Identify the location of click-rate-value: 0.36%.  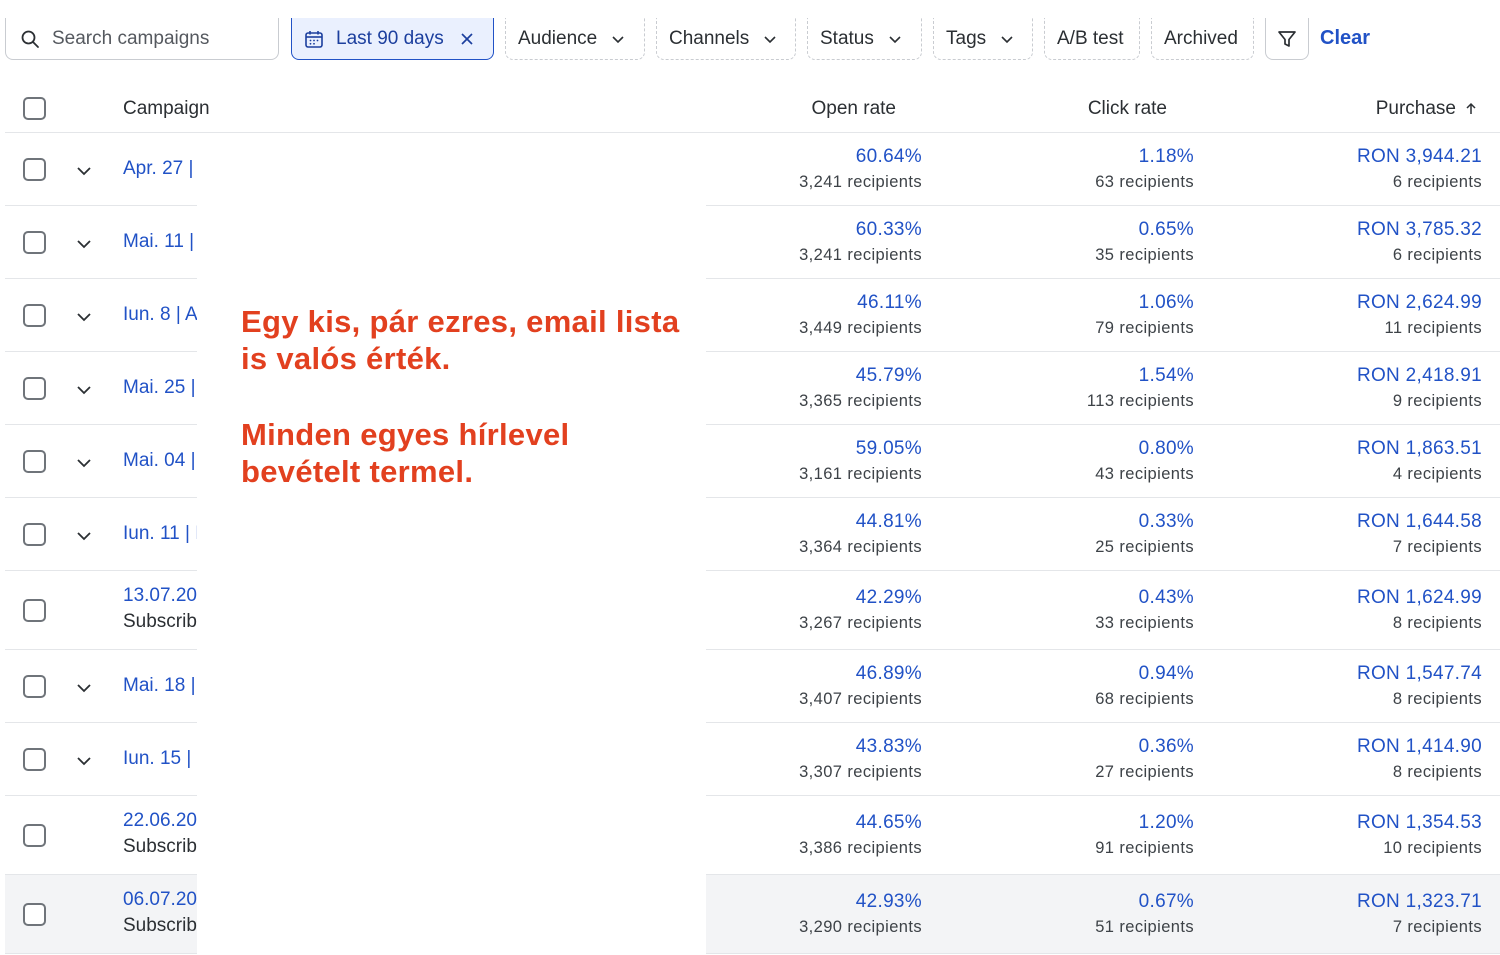
(1144, 747).